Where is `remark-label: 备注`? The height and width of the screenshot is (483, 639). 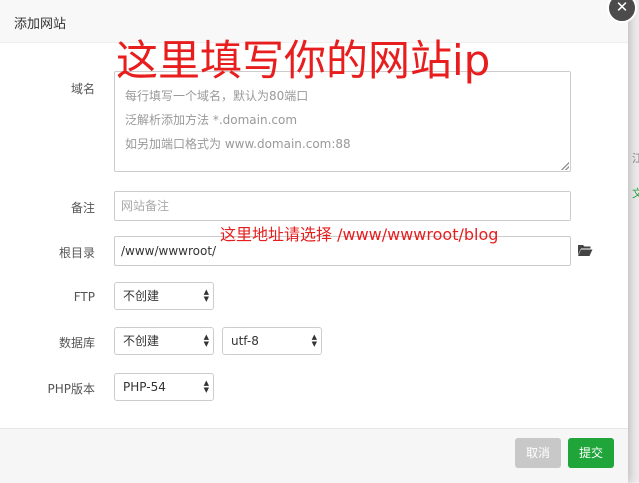 remark-label: 备注 is located at coordinates (82, 208).